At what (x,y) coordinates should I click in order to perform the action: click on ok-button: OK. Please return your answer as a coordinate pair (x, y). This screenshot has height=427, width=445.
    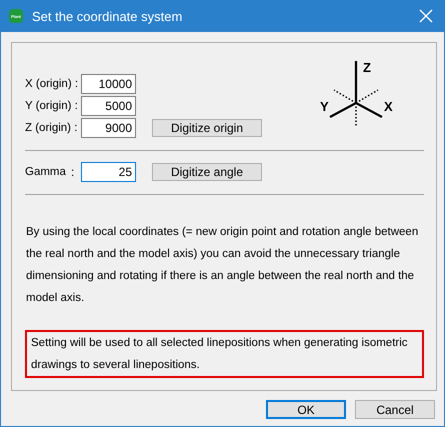
    Looking at the image, I should click on (306, 409).